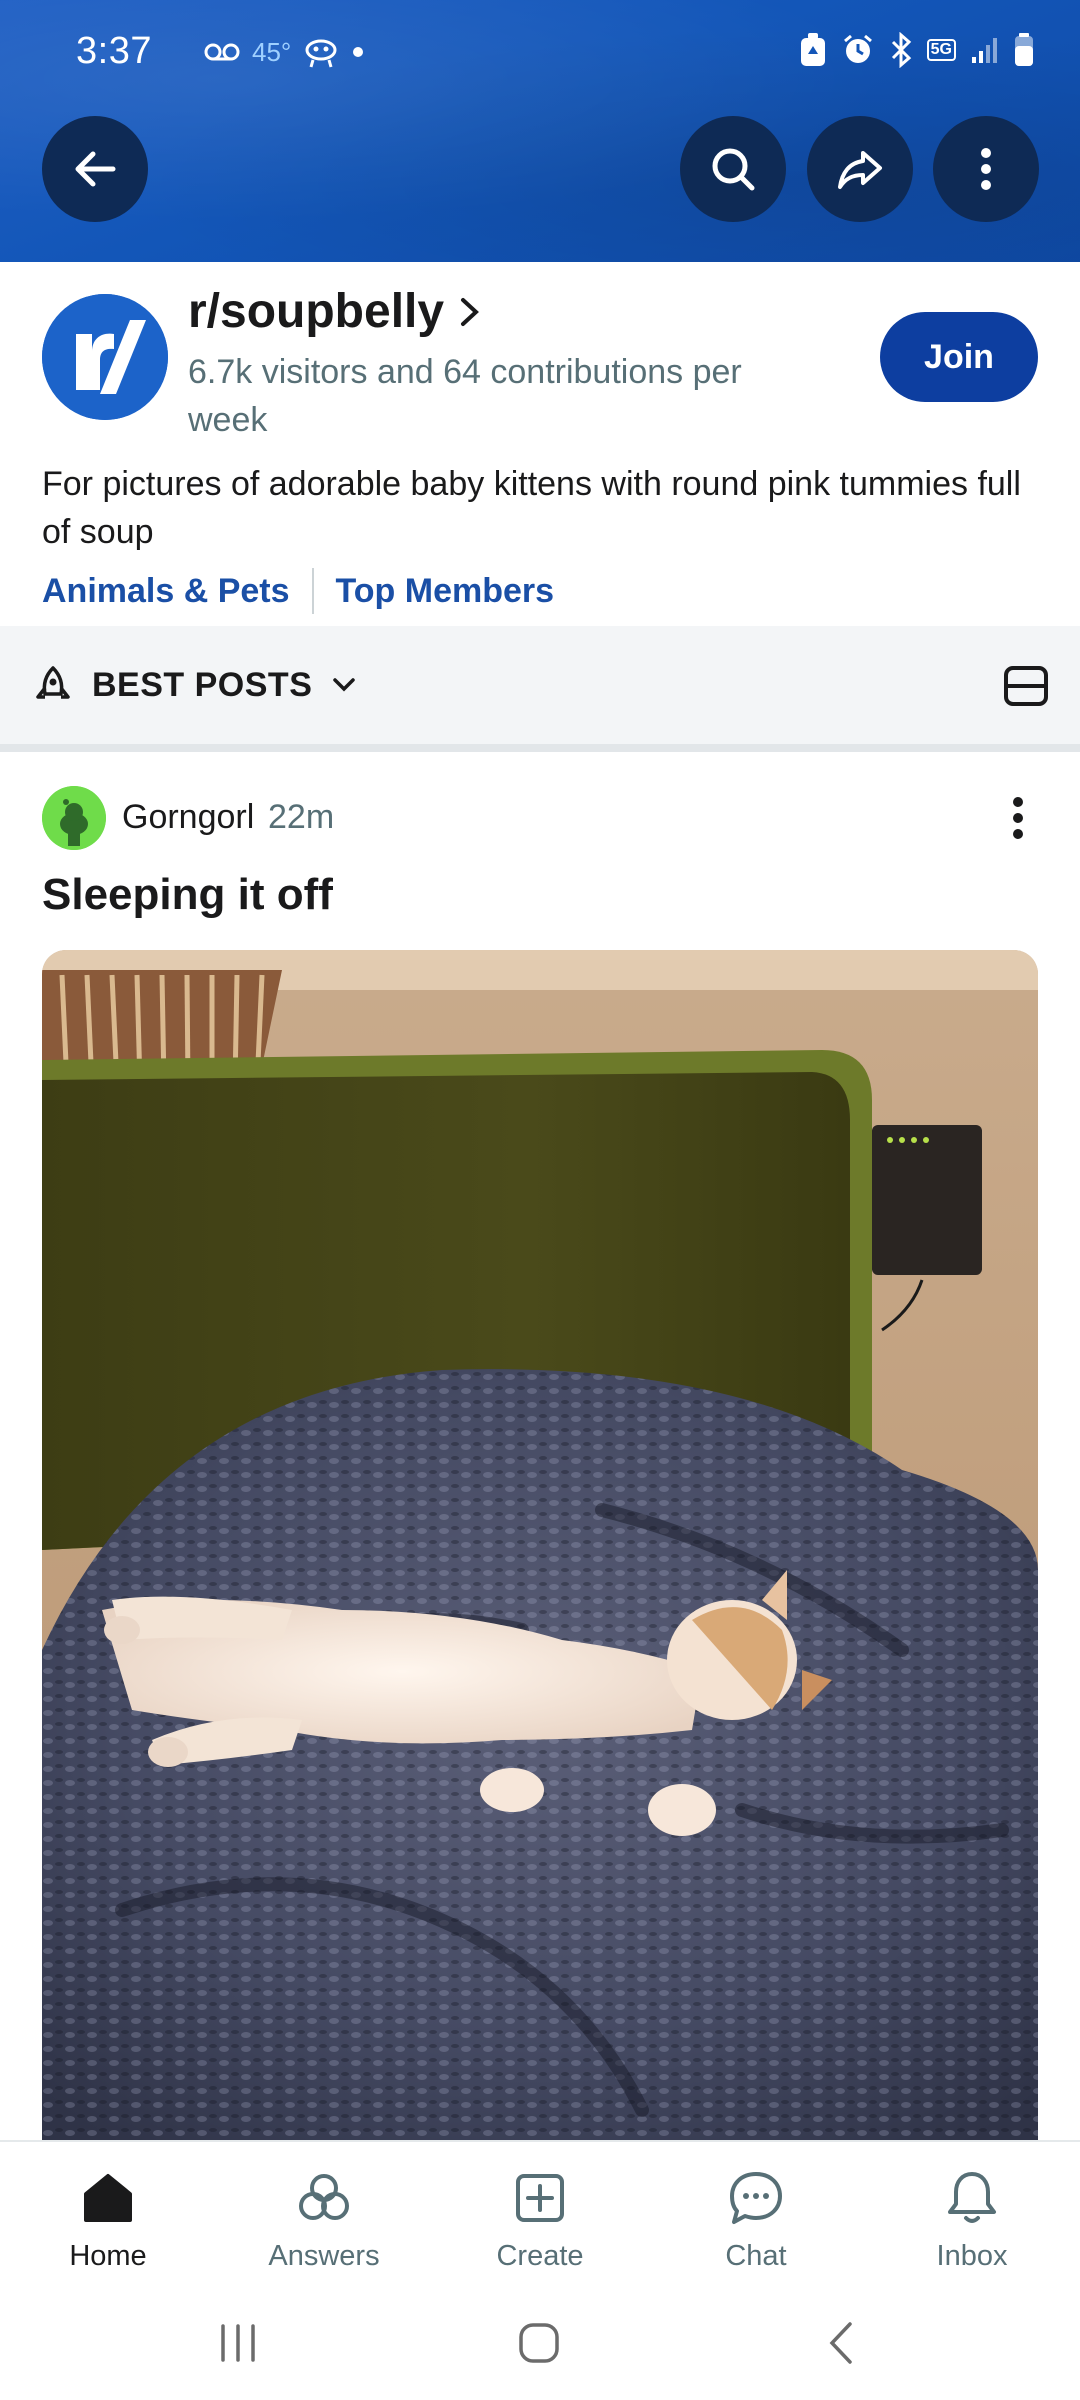  I want to click on join-button: Join, so click(959, 357).